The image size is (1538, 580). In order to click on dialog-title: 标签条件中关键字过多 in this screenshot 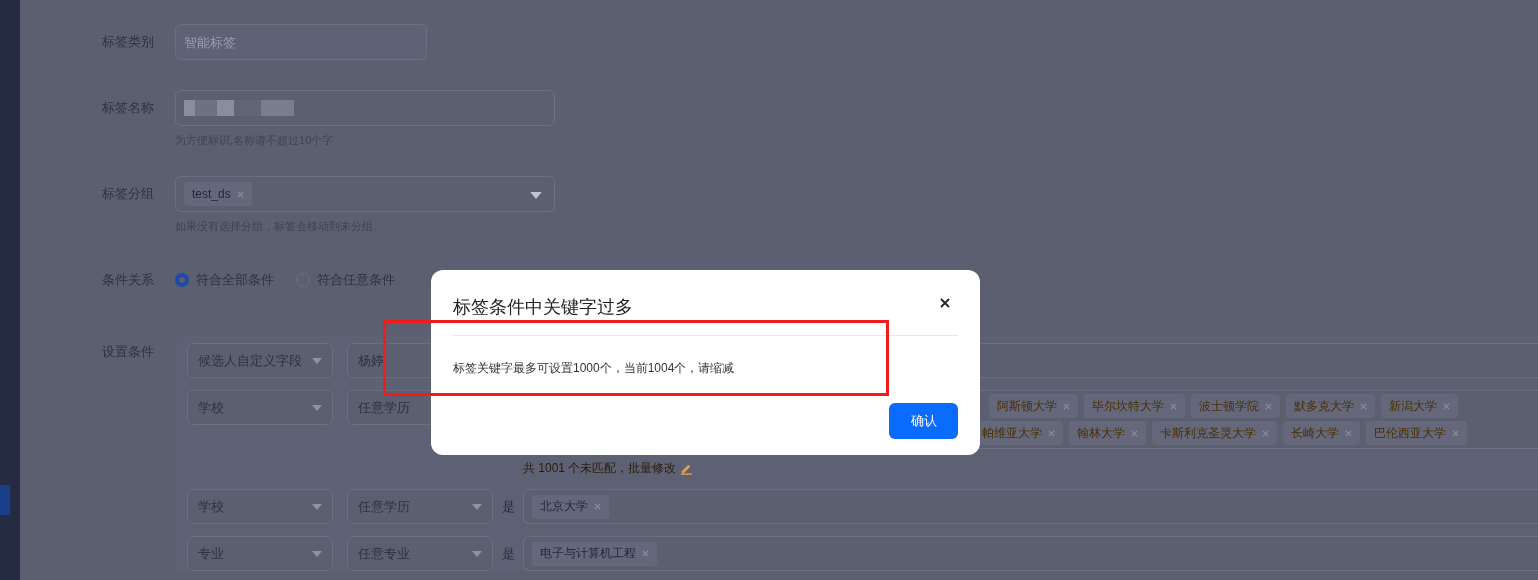, I will do `click(543, 307)`.